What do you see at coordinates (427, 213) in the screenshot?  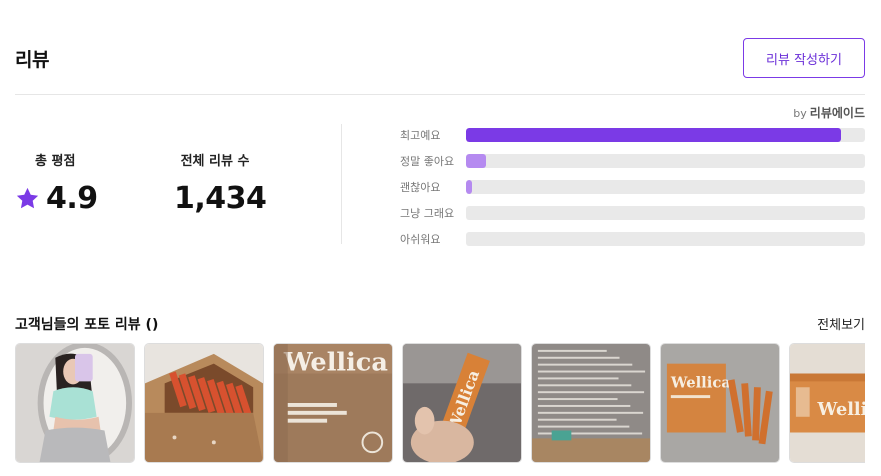 I see `rating-row-label: 그냥 그래요` at bounding box center [427, 213].